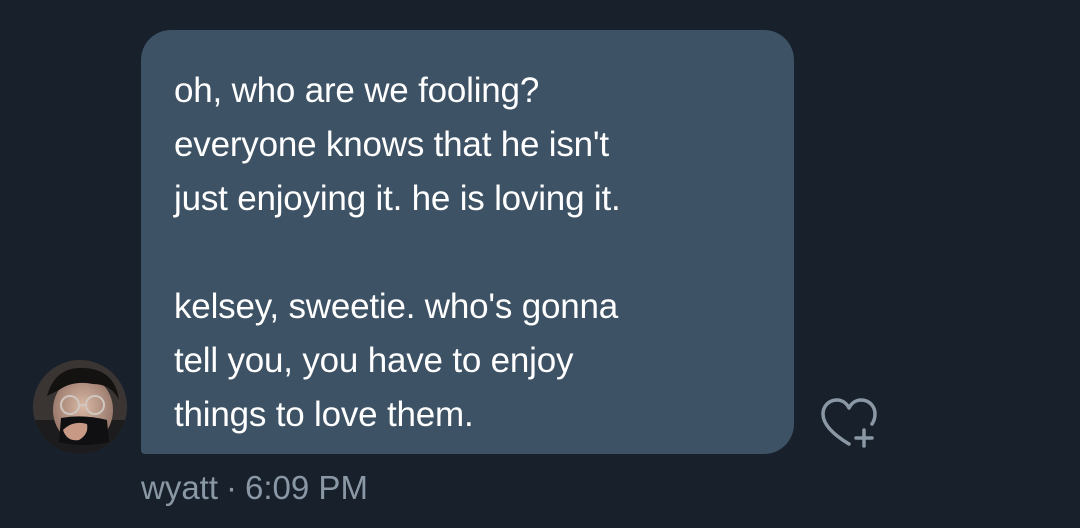 The width and height of the screenshot is (1080, 528). I want to click on avatar, so click(80, 407).